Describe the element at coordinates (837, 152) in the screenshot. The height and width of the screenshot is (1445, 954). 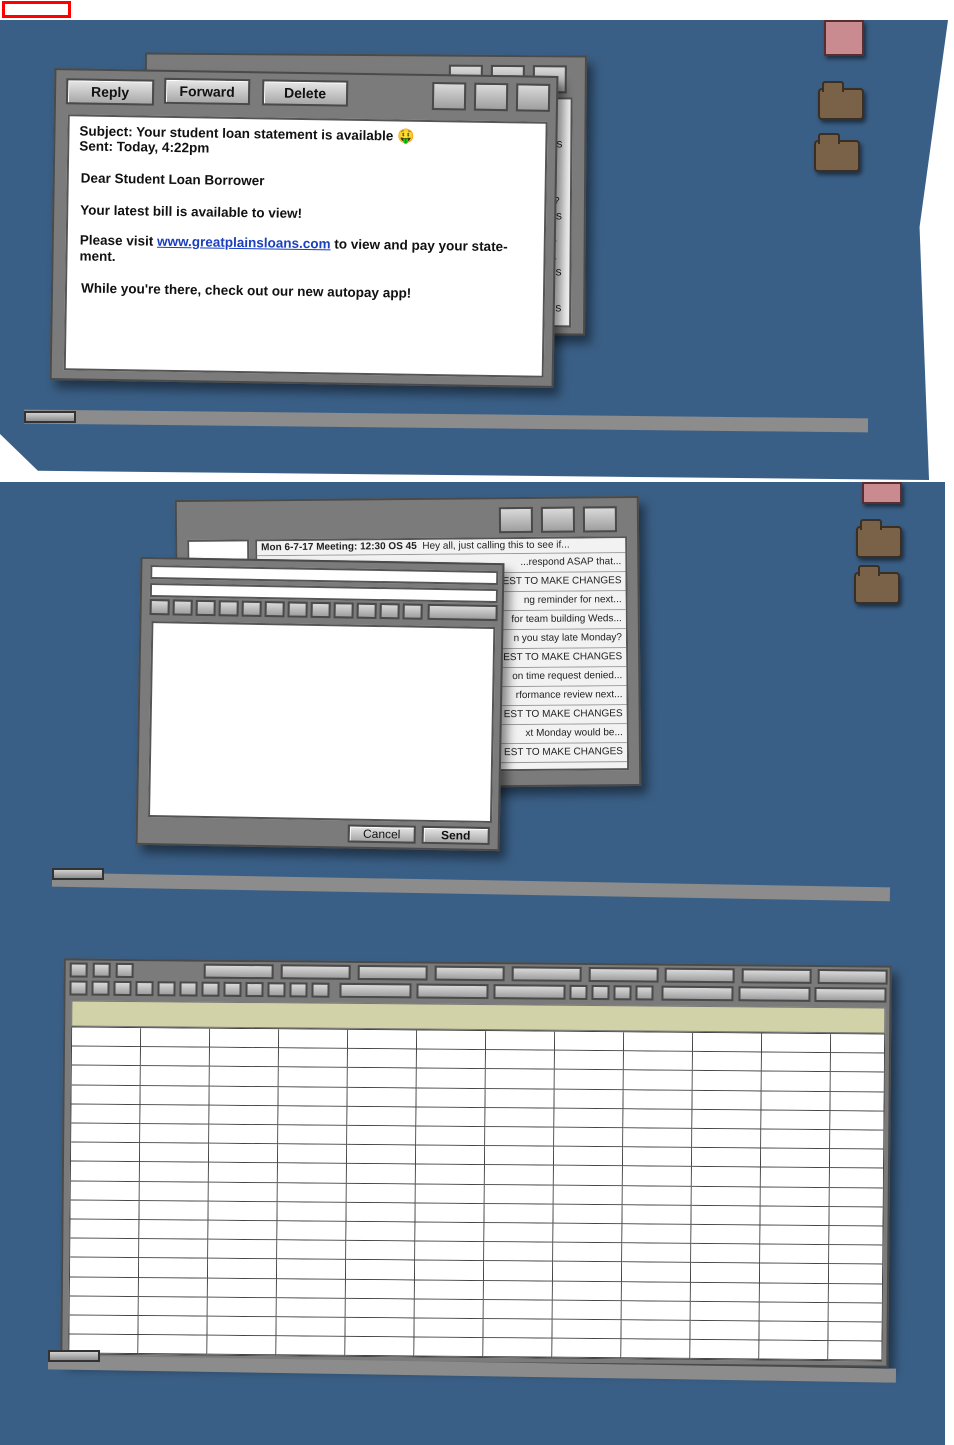
I see `folder-icon` at that location.